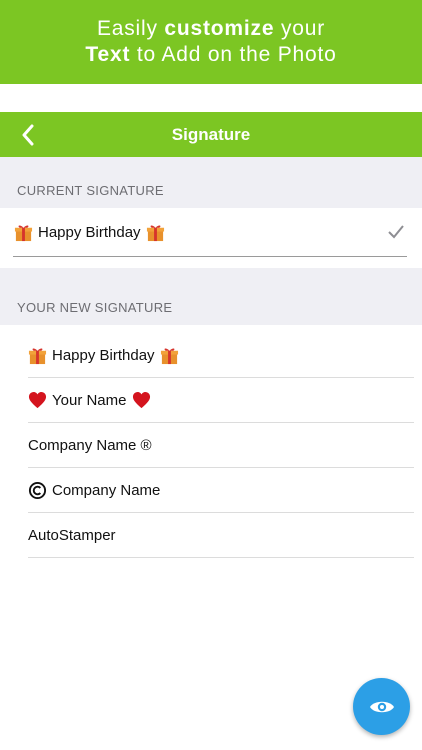  Describe the element at coordinates (89, 400) in the screenshot. I see `list-item-label: Your Name` at that location.